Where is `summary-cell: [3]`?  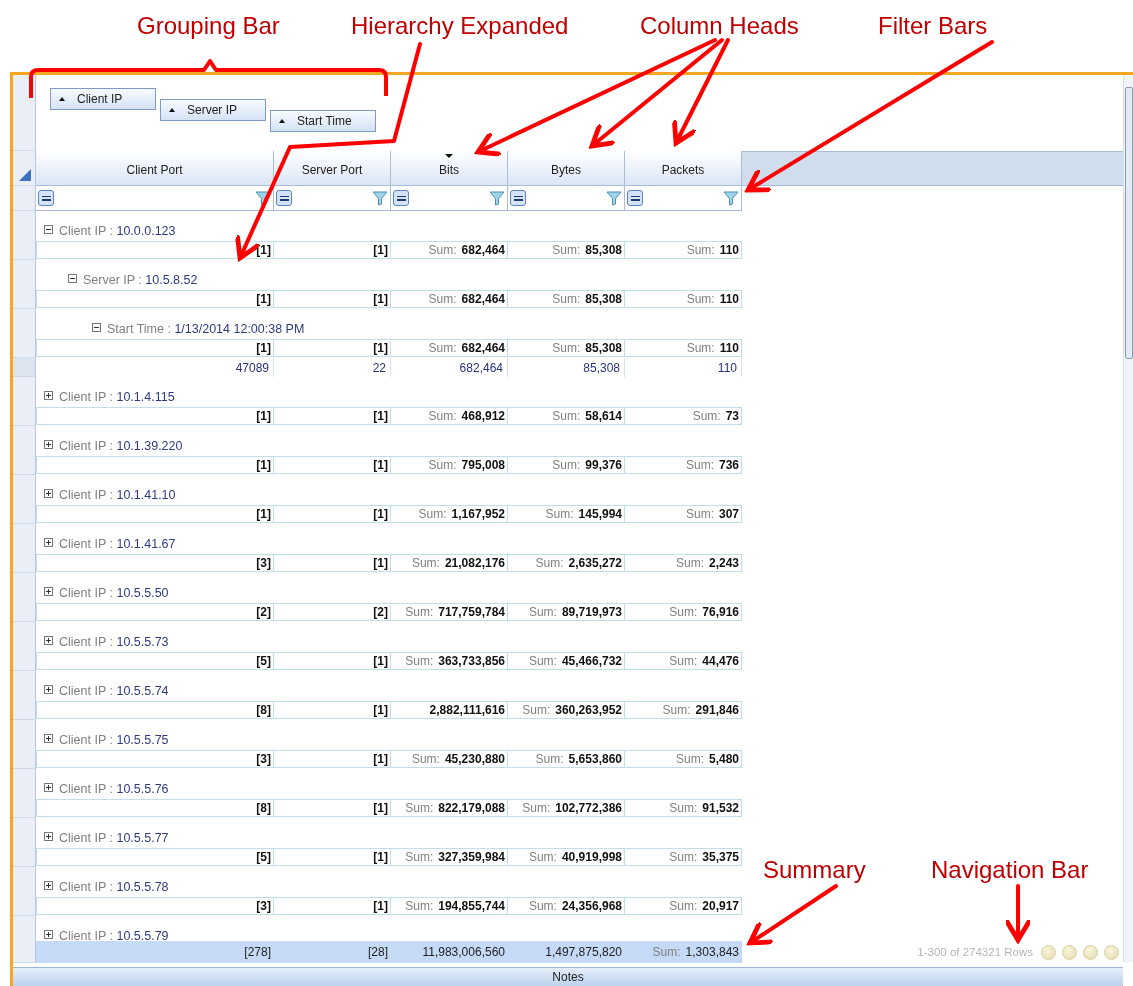
summary-cell: [3] is located at coordinates (155, 759).